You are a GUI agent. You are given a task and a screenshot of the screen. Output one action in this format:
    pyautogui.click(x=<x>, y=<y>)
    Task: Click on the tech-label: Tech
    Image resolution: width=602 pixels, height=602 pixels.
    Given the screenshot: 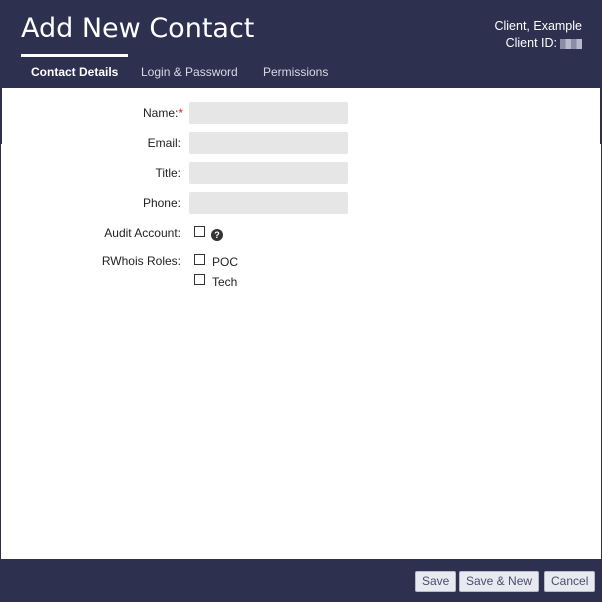 What is the action you would take?
    pyautogui.click(x=225, y=282)
    